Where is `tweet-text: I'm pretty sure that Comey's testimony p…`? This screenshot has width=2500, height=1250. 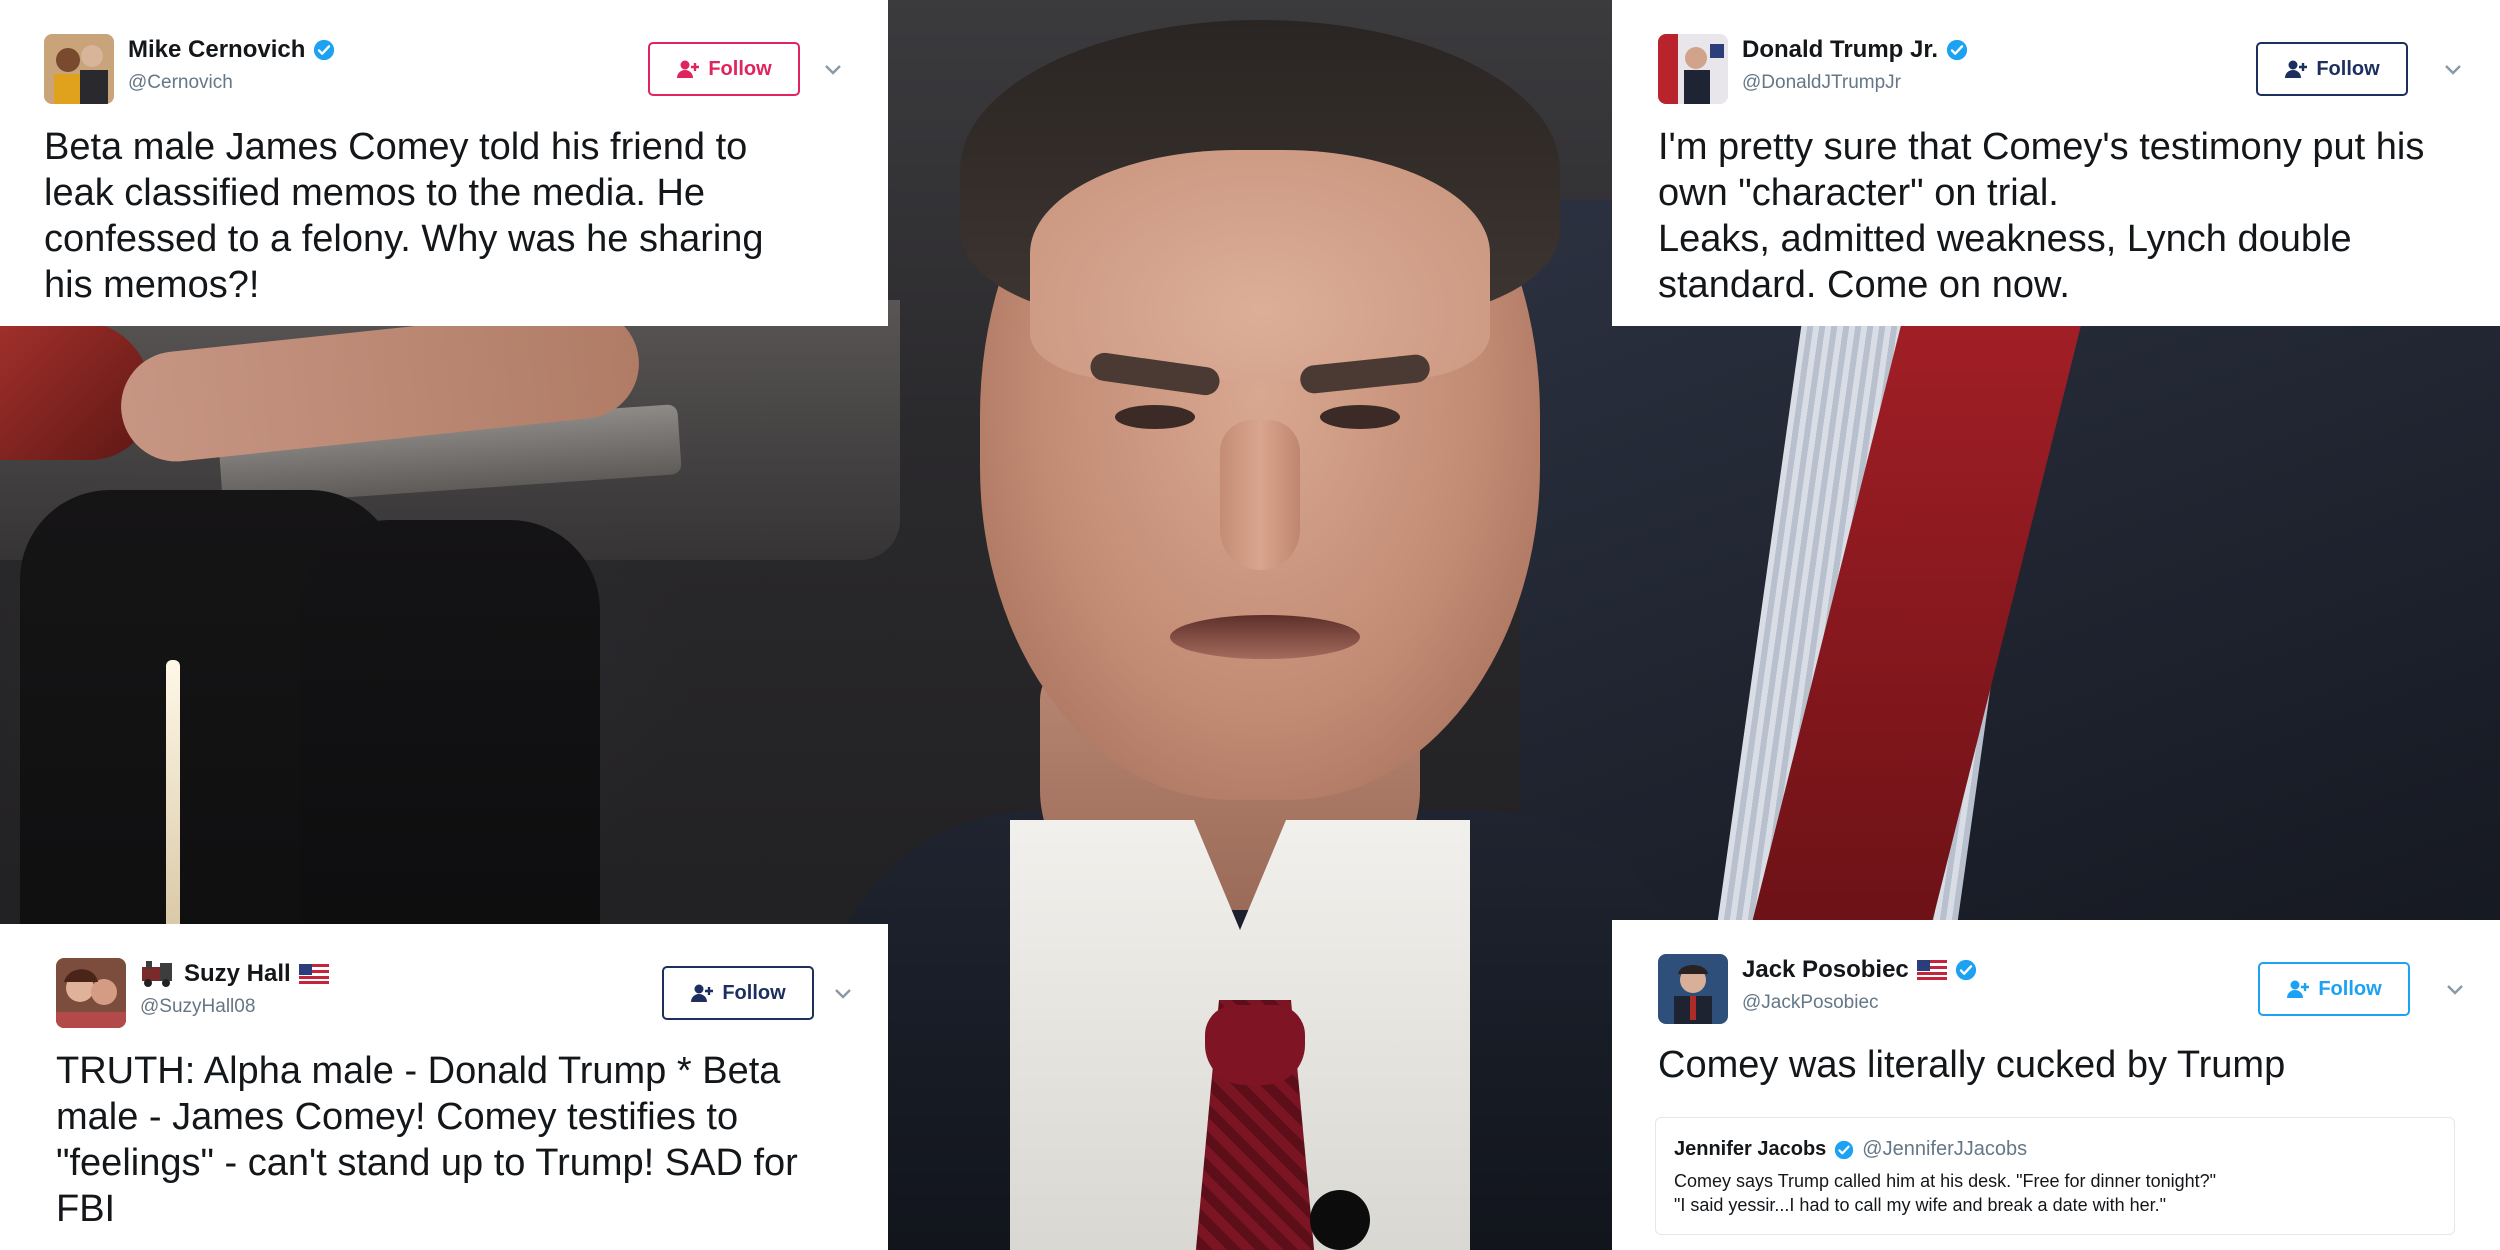
tweet-text: I'm pretty sure that Comey's testimony p… is located at coordinates (2041, 216).